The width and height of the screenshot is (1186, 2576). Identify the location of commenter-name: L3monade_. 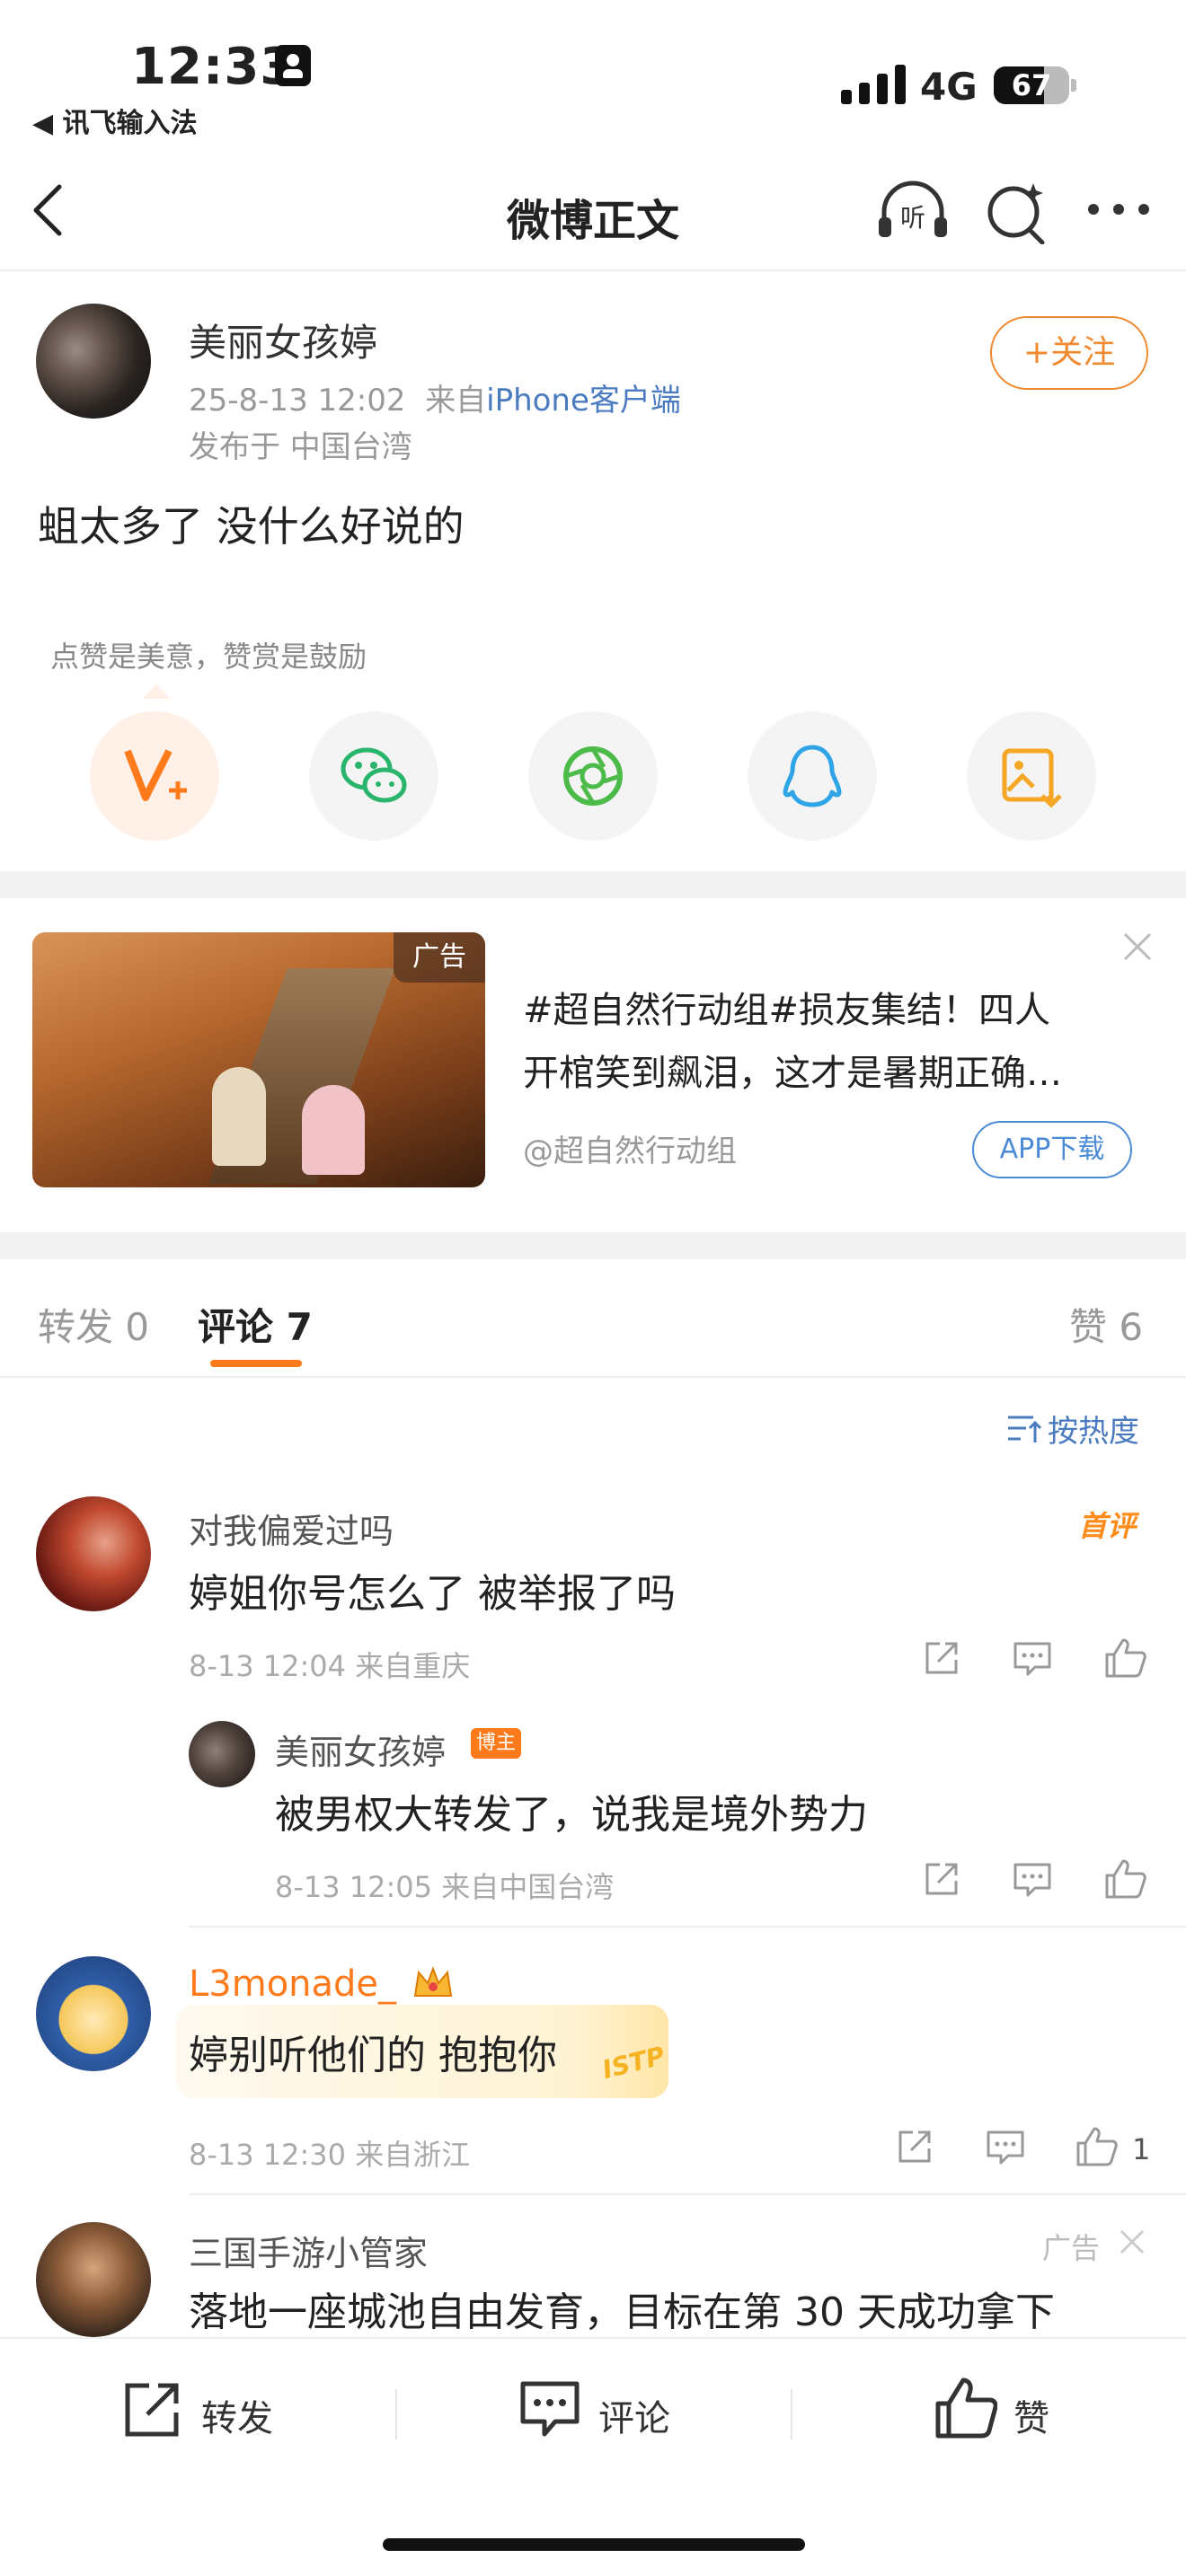
(292, 1984).